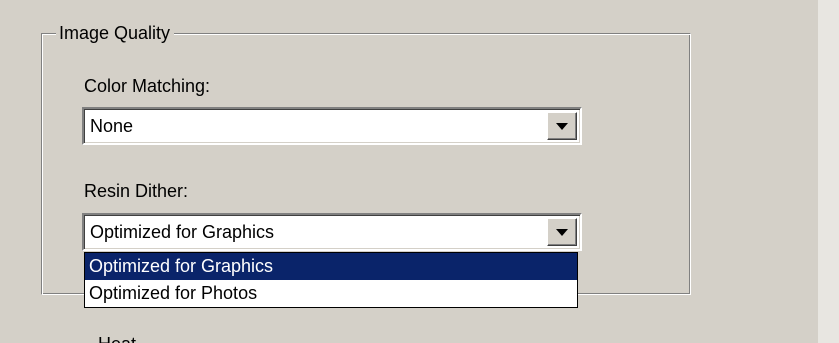 The width and height of the screenshot is (839, 343). I want to click on image-quality-title: Image Quality, so click(115, 33).